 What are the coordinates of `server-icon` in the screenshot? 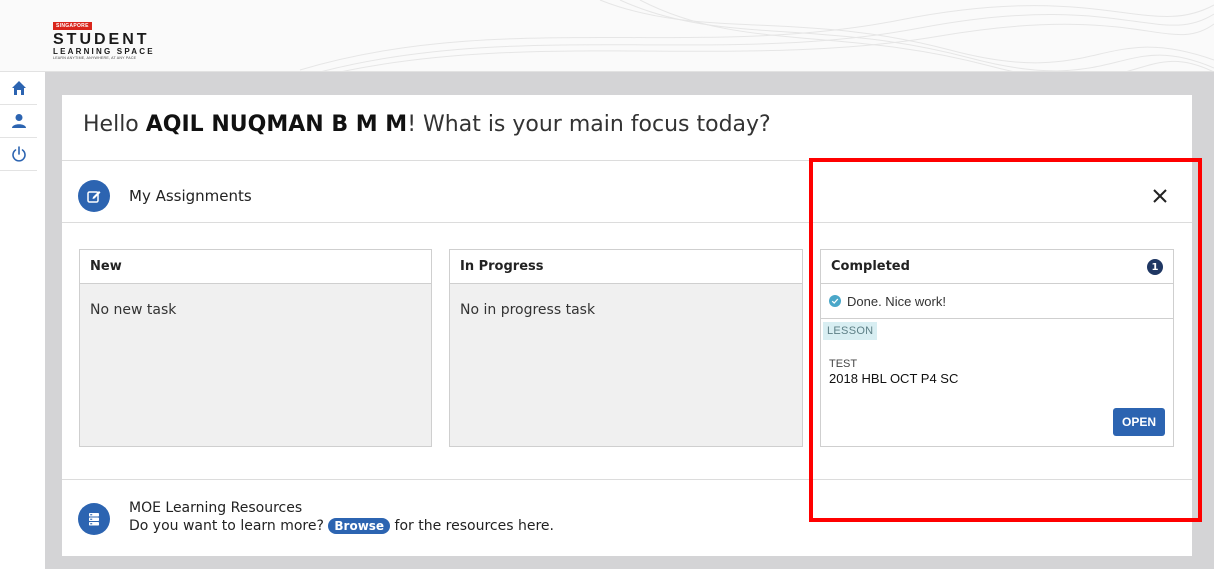 It's located at (94, 519).